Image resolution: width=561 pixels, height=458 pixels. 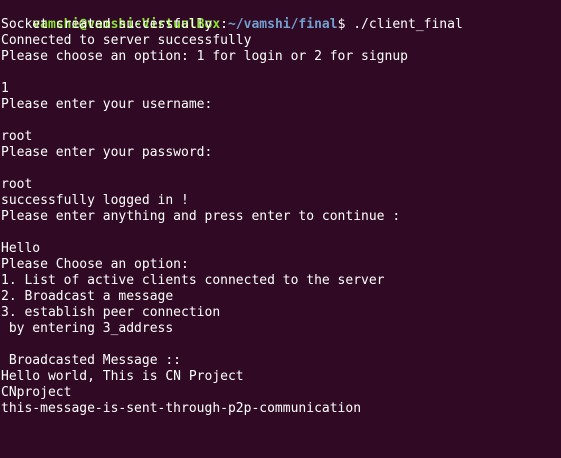 What do you see at coordinates (95, 264) in the screenshot?
I see `output-line: Please Choose an option:` at bounding box center [95, 264].